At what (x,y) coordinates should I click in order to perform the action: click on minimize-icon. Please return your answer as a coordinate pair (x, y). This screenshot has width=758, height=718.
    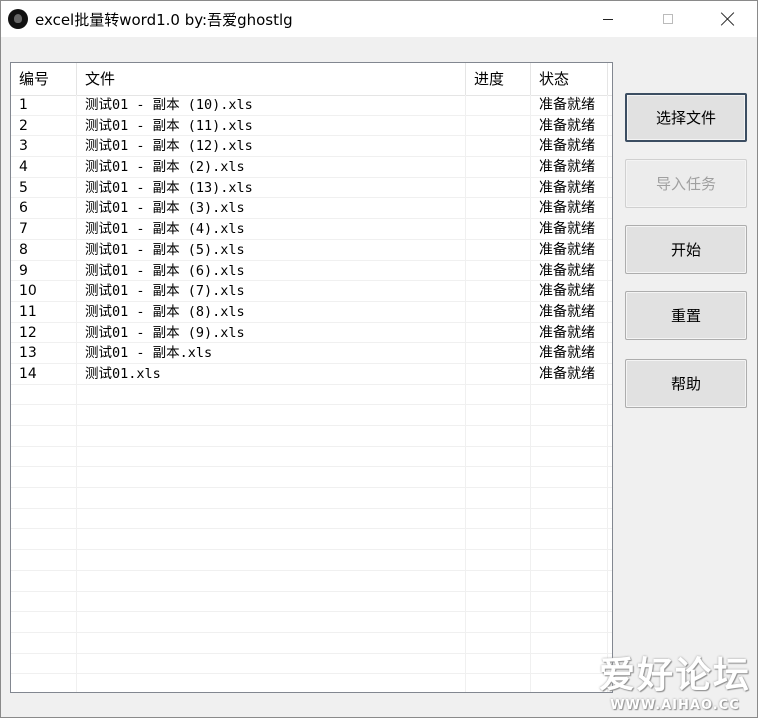
    Looking at the image, I should click on (608, 19).